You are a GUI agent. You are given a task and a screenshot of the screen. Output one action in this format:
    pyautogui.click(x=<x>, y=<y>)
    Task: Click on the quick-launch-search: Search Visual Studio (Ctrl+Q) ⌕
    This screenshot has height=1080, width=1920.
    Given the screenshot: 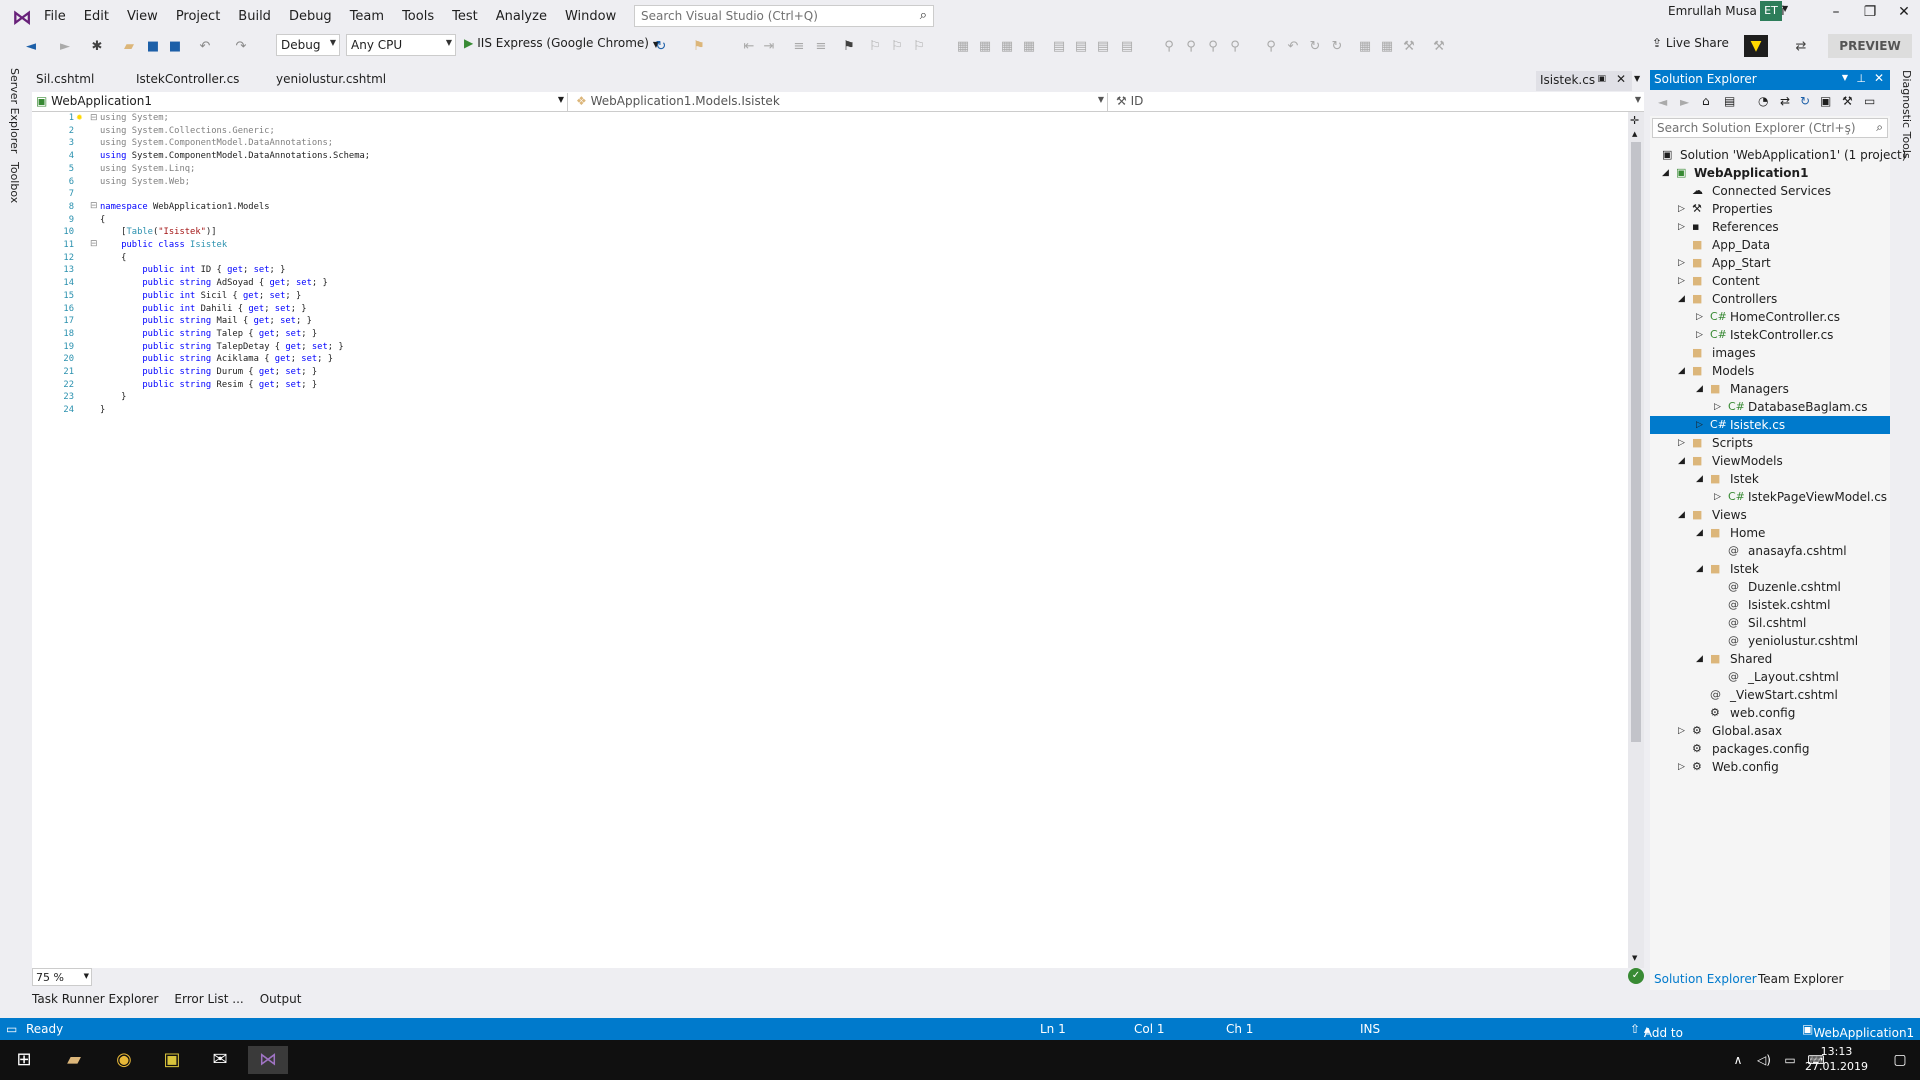 What is the action you would take?
    pyautogui.click(x=784, y=16)
    